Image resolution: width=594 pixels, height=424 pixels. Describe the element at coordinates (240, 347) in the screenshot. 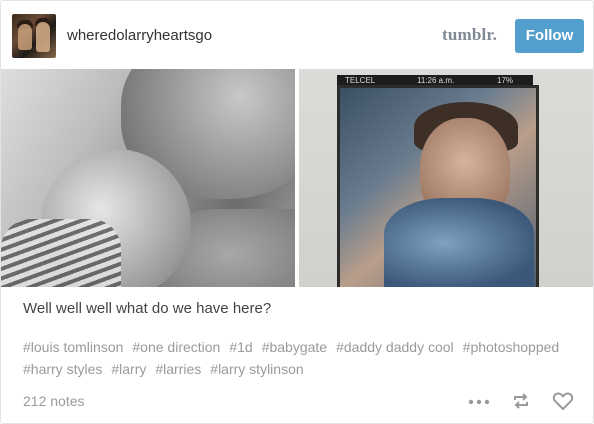

I see `tag-link: #1d` at that location.